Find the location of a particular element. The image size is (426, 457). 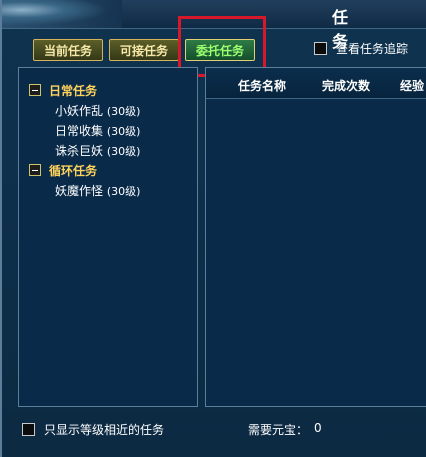

task-name: 日常收集 is located at coordinates (79, 131).